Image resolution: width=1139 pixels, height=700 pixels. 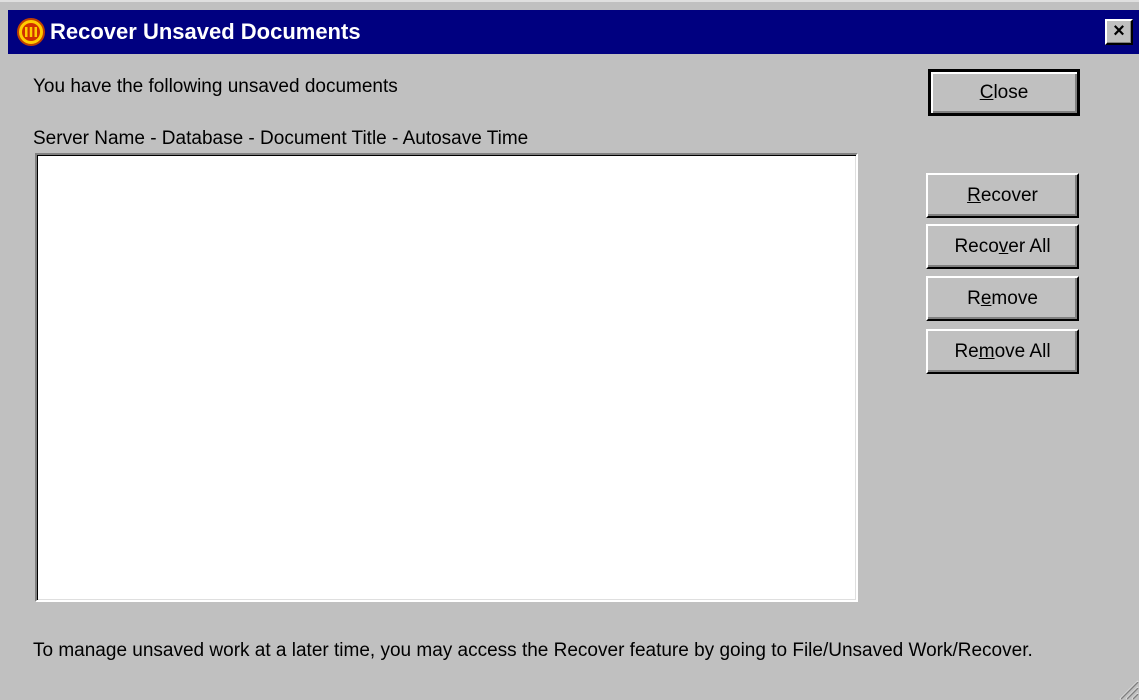 What do you see at coordinates (986, 351) in the screenshot?
I see `remove-all-button-accel: m` at bounding box center [986, 351].